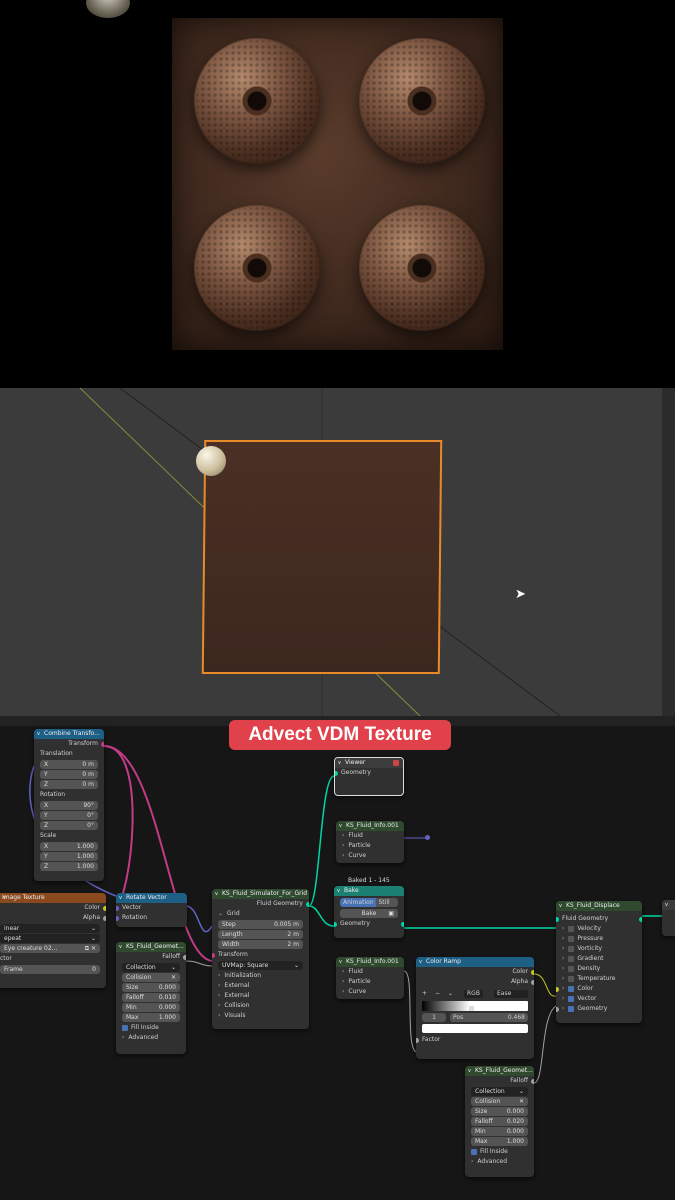 This screenshot has width=675, height=1200. I want to click on animation-toggle: Animation, so click(358, 902).